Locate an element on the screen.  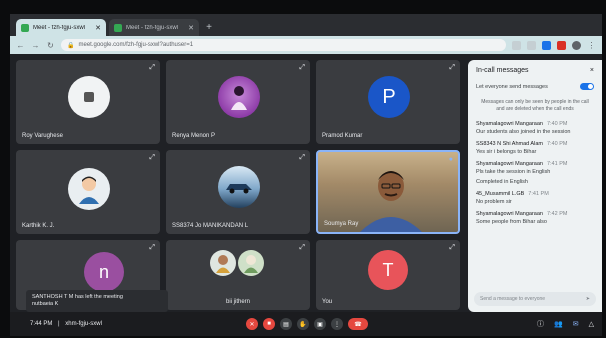
participant-name: Roy Varughese is located at coordinates (42, 136).